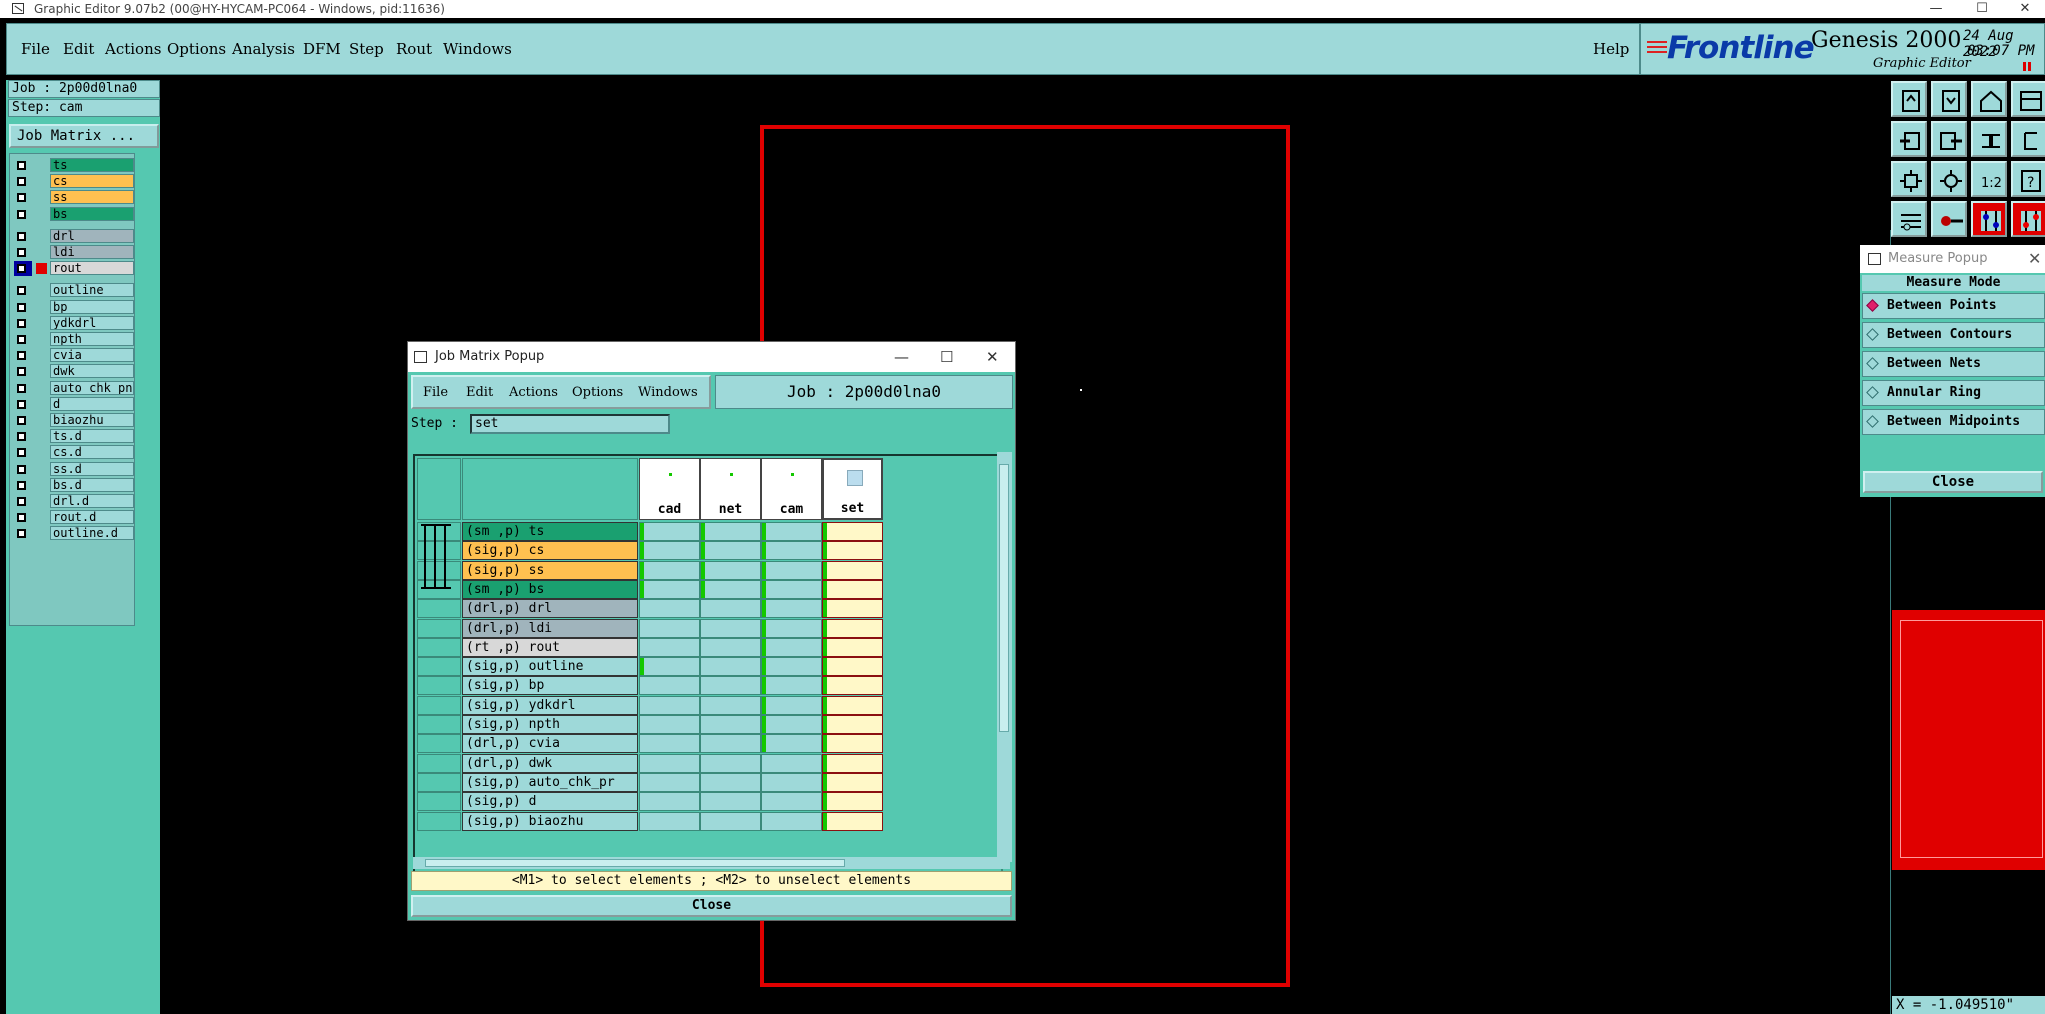 The height and width of the screenshot is (1014, 2045). Describe the element at coordinates (550, 609) in the screenshot. I see `matrix-layer-name: (drl,p) drl` at that location.